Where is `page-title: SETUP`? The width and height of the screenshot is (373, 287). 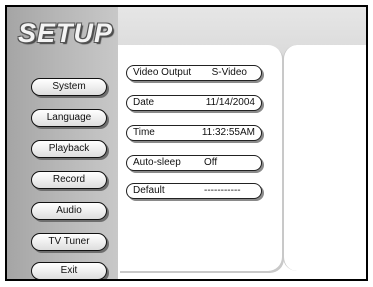
page-title: SETUP is located at coordinates (66, 33).